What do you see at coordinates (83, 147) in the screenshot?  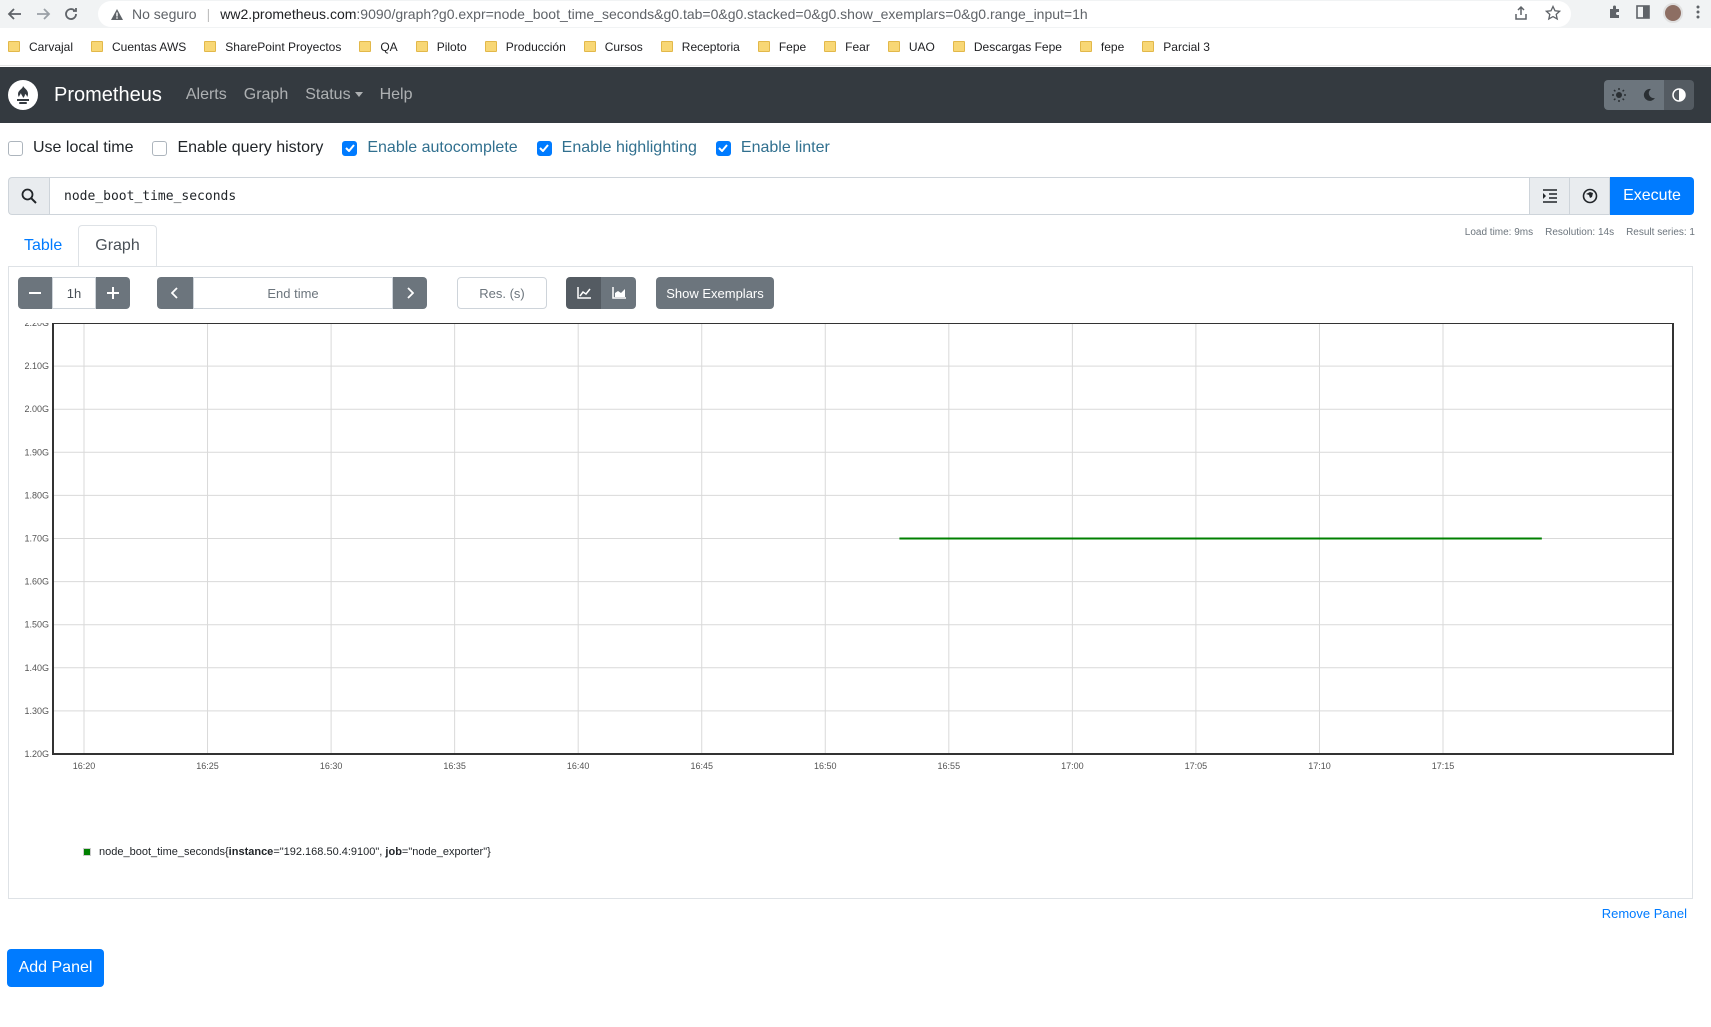 I see `option-label: Use local time` at bounding box center [83, 147].